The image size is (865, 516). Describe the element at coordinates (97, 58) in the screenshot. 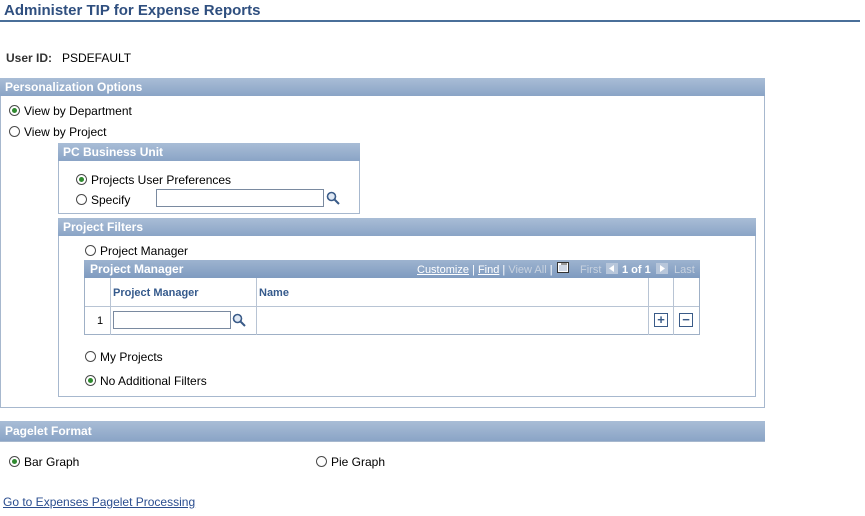

I see `user-id-value: PSDEFAULT` at that location.